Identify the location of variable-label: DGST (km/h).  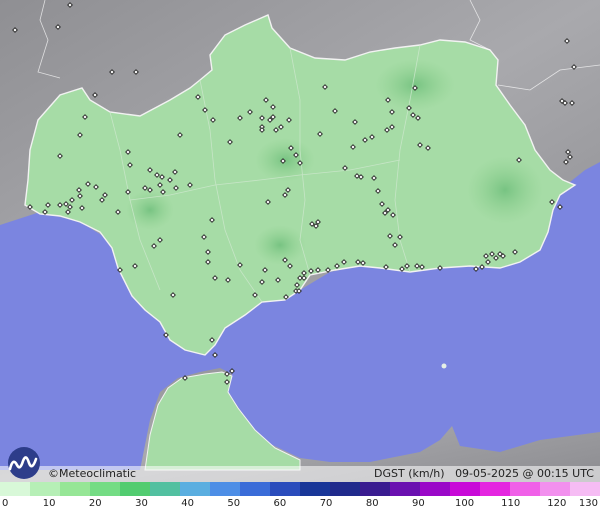
(409, 473).